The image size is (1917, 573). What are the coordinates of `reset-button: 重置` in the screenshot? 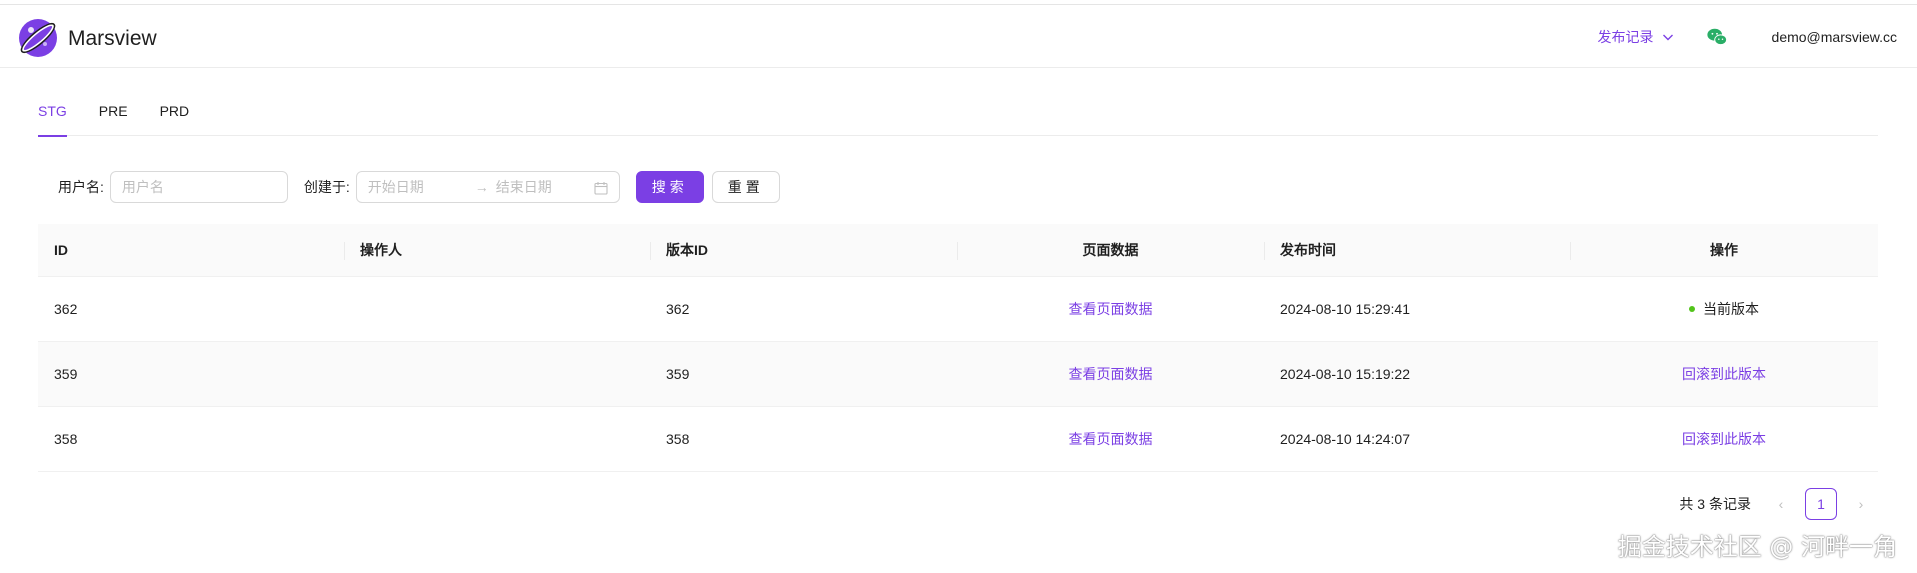 It's located at (745, 187).